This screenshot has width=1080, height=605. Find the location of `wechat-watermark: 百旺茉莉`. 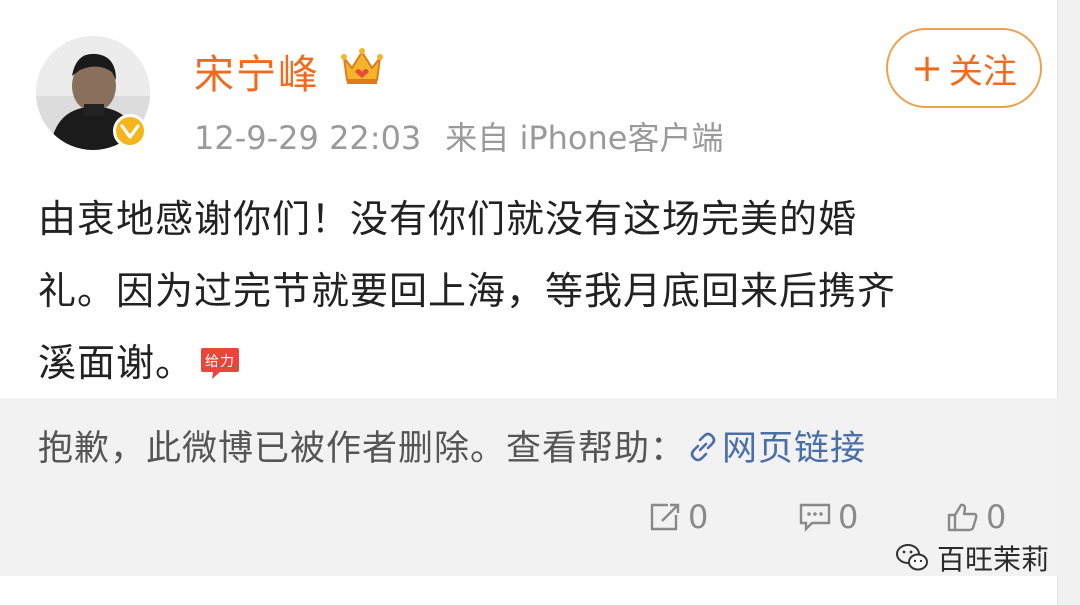

wechat-watermark: 百旺茉莉 is located at coordinates (972, 558).